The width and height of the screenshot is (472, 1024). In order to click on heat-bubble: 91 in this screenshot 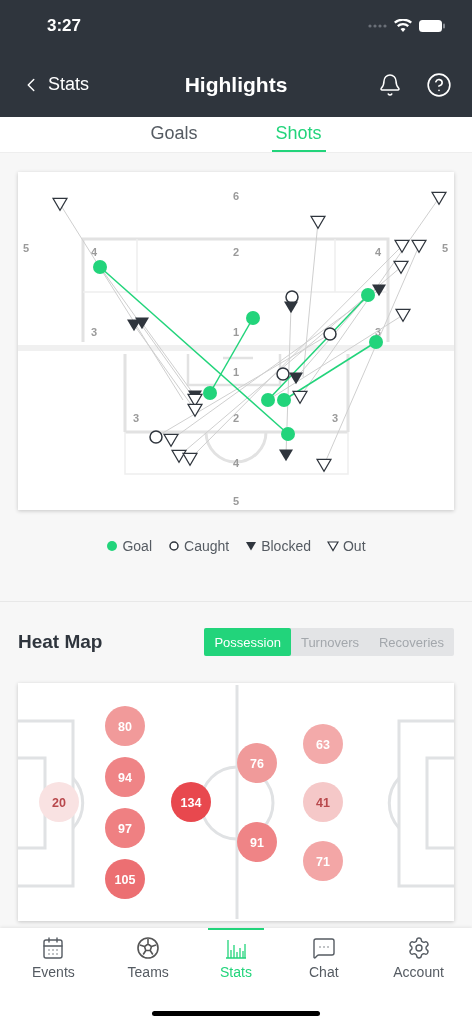, I will do `click(257, 841)`.